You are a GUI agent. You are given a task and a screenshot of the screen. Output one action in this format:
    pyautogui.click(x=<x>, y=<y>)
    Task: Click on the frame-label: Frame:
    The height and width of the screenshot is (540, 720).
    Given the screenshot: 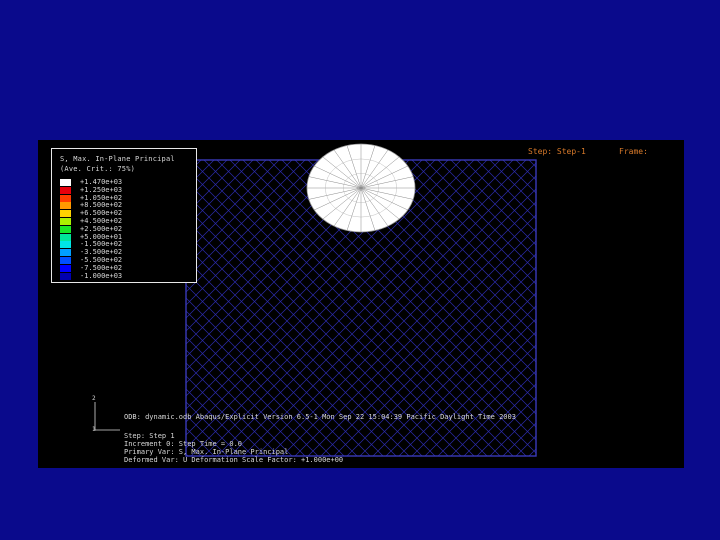 What is the action you would take?
    pyautogui.click(x=633, y=151)
    